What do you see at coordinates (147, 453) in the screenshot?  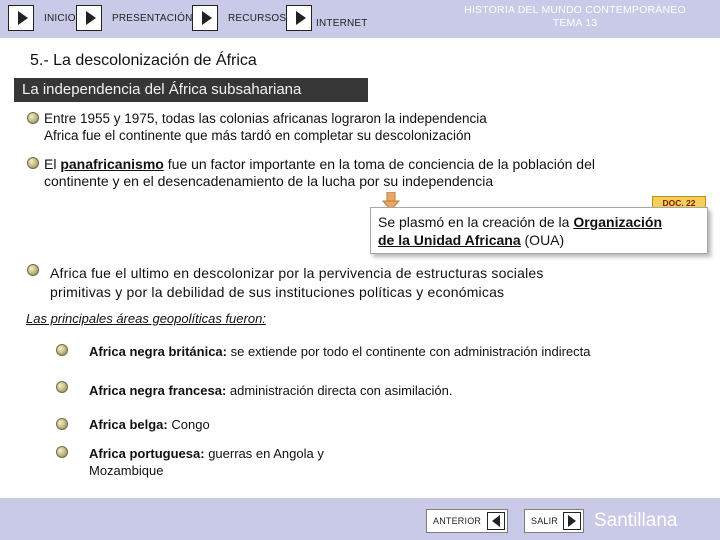 I see `area-name: Africa portuguesa:` at bounding box center [147, 453].